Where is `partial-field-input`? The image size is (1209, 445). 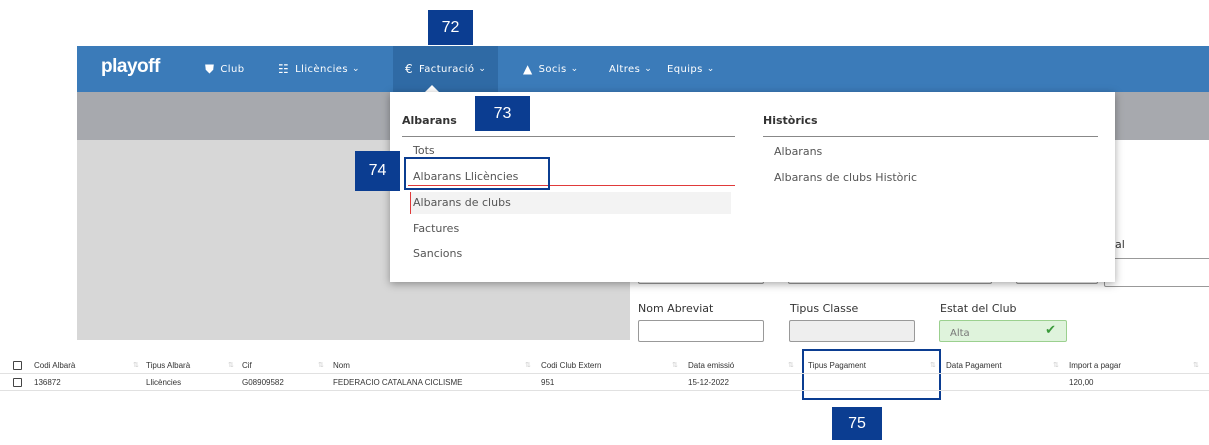 partial-field-input is located at coordinates (1156, 272).